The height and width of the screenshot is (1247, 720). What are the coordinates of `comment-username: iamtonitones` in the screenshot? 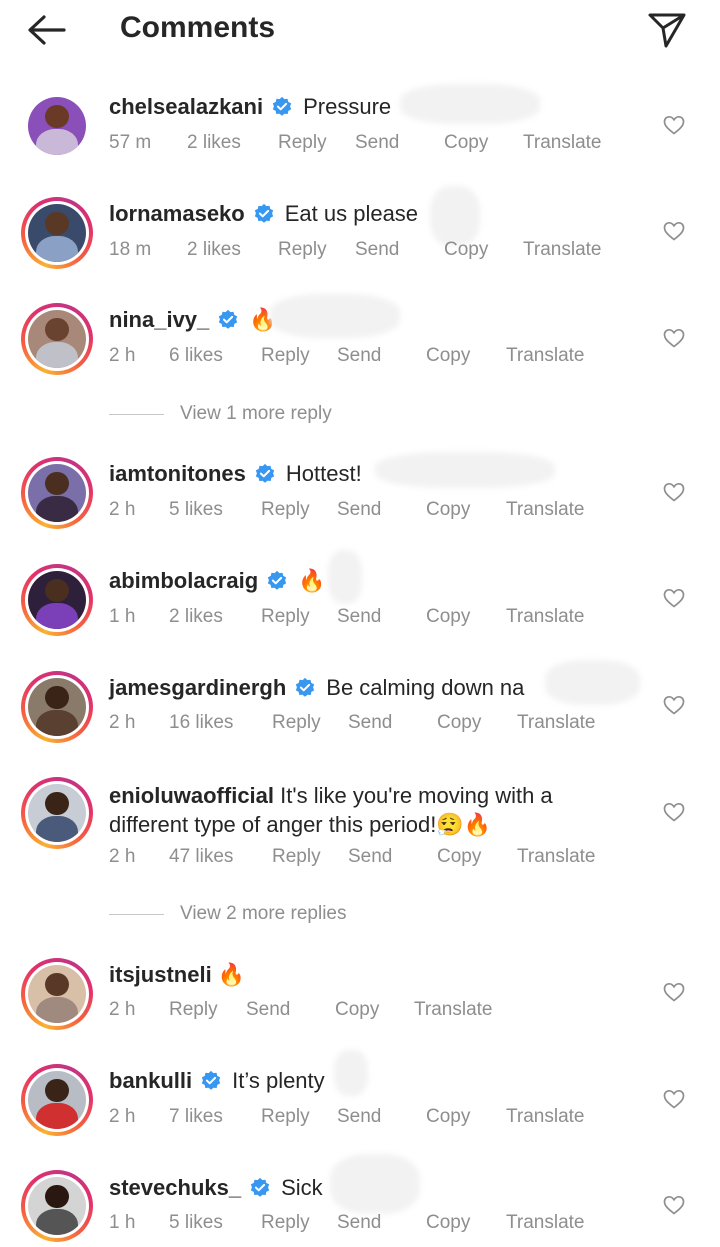 It's located at (177, 474).